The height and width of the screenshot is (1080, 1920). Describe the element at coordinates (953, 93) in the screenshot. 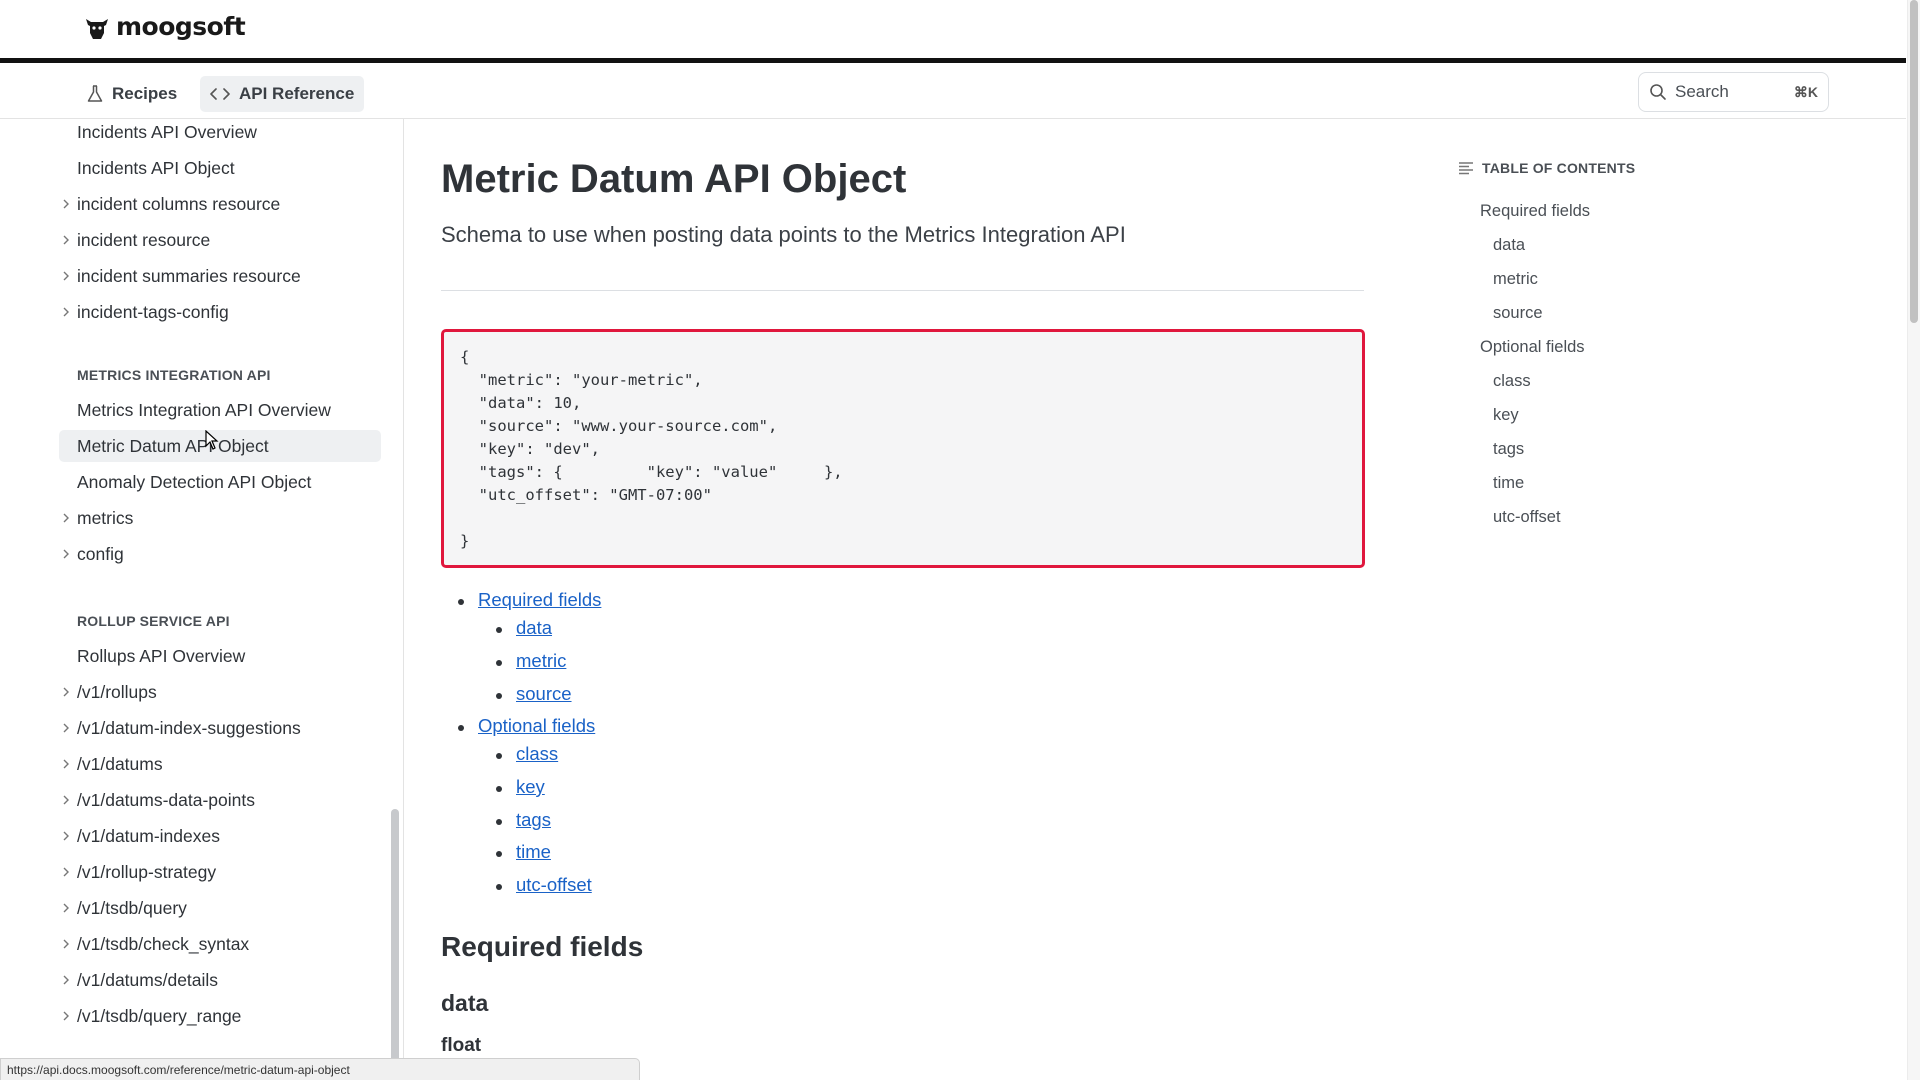

I see `sub-navigation: Recipes API Reference Search ⌘K` at that location.